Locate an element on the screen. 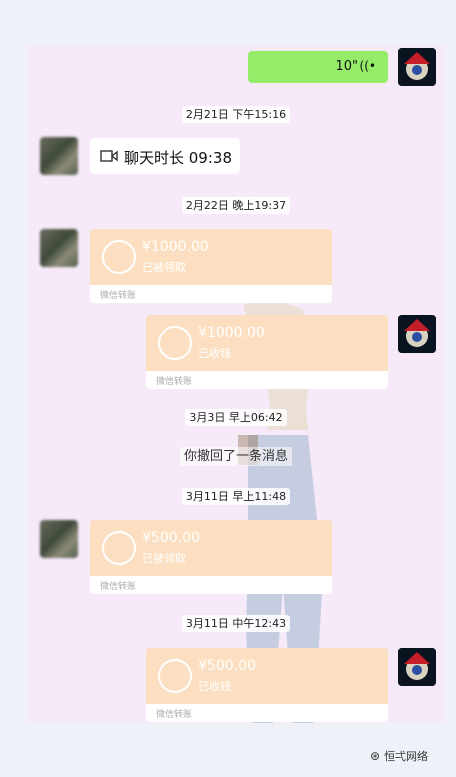  call-duration-text: 聊天时长 09:38 is located at coordinates (178, 158).